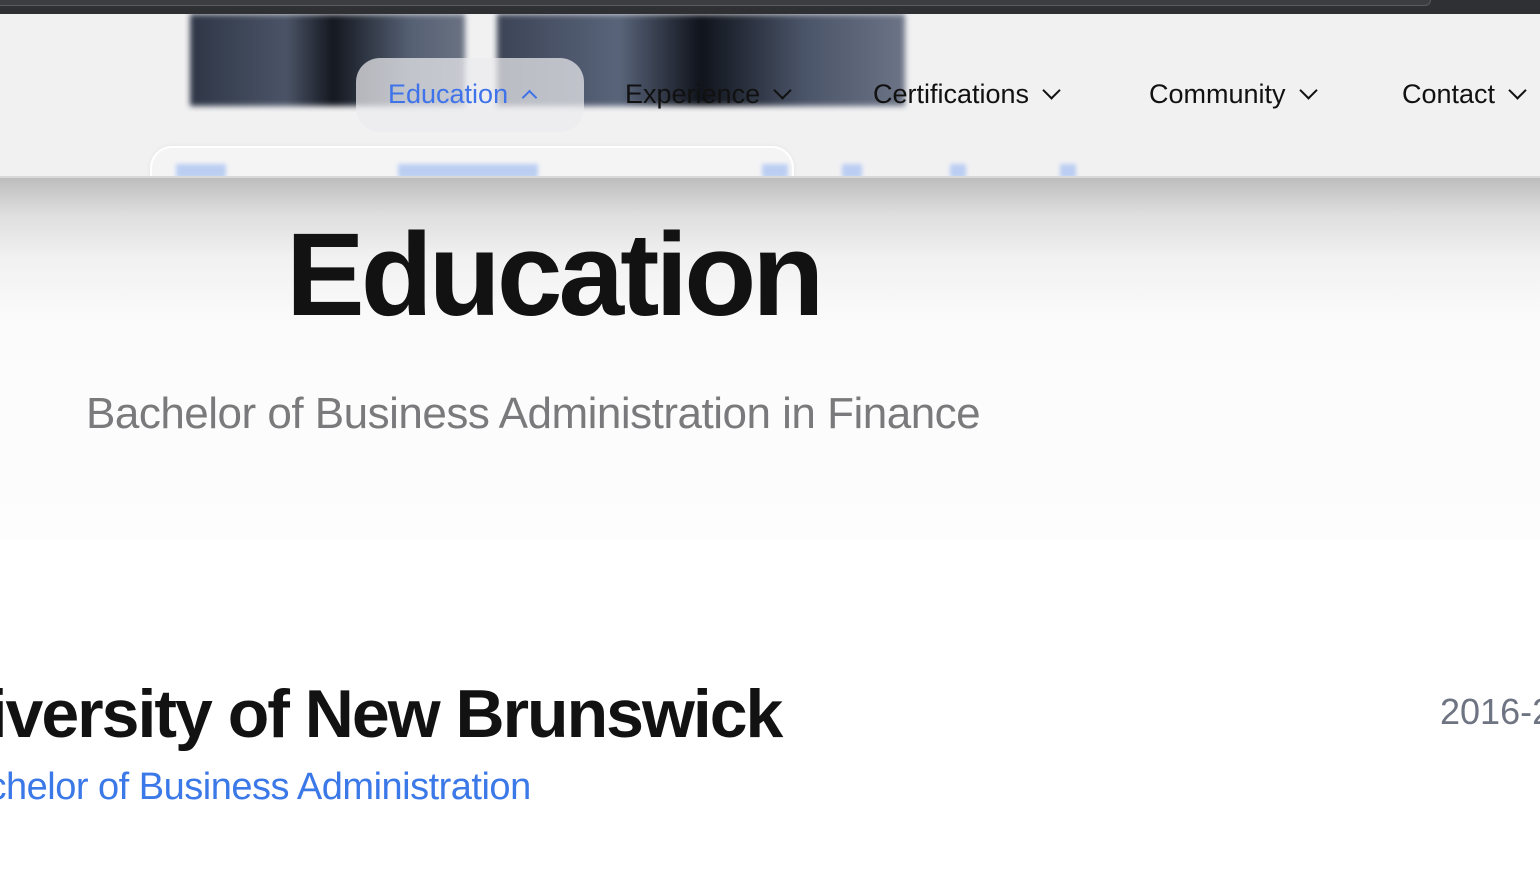 The width and height of the screenshot is (1540, 872). What do you see at coordinates (951, 93) in the screenshot?
I see `nav-item-label: Certifications` at bounding box center [951, 93].